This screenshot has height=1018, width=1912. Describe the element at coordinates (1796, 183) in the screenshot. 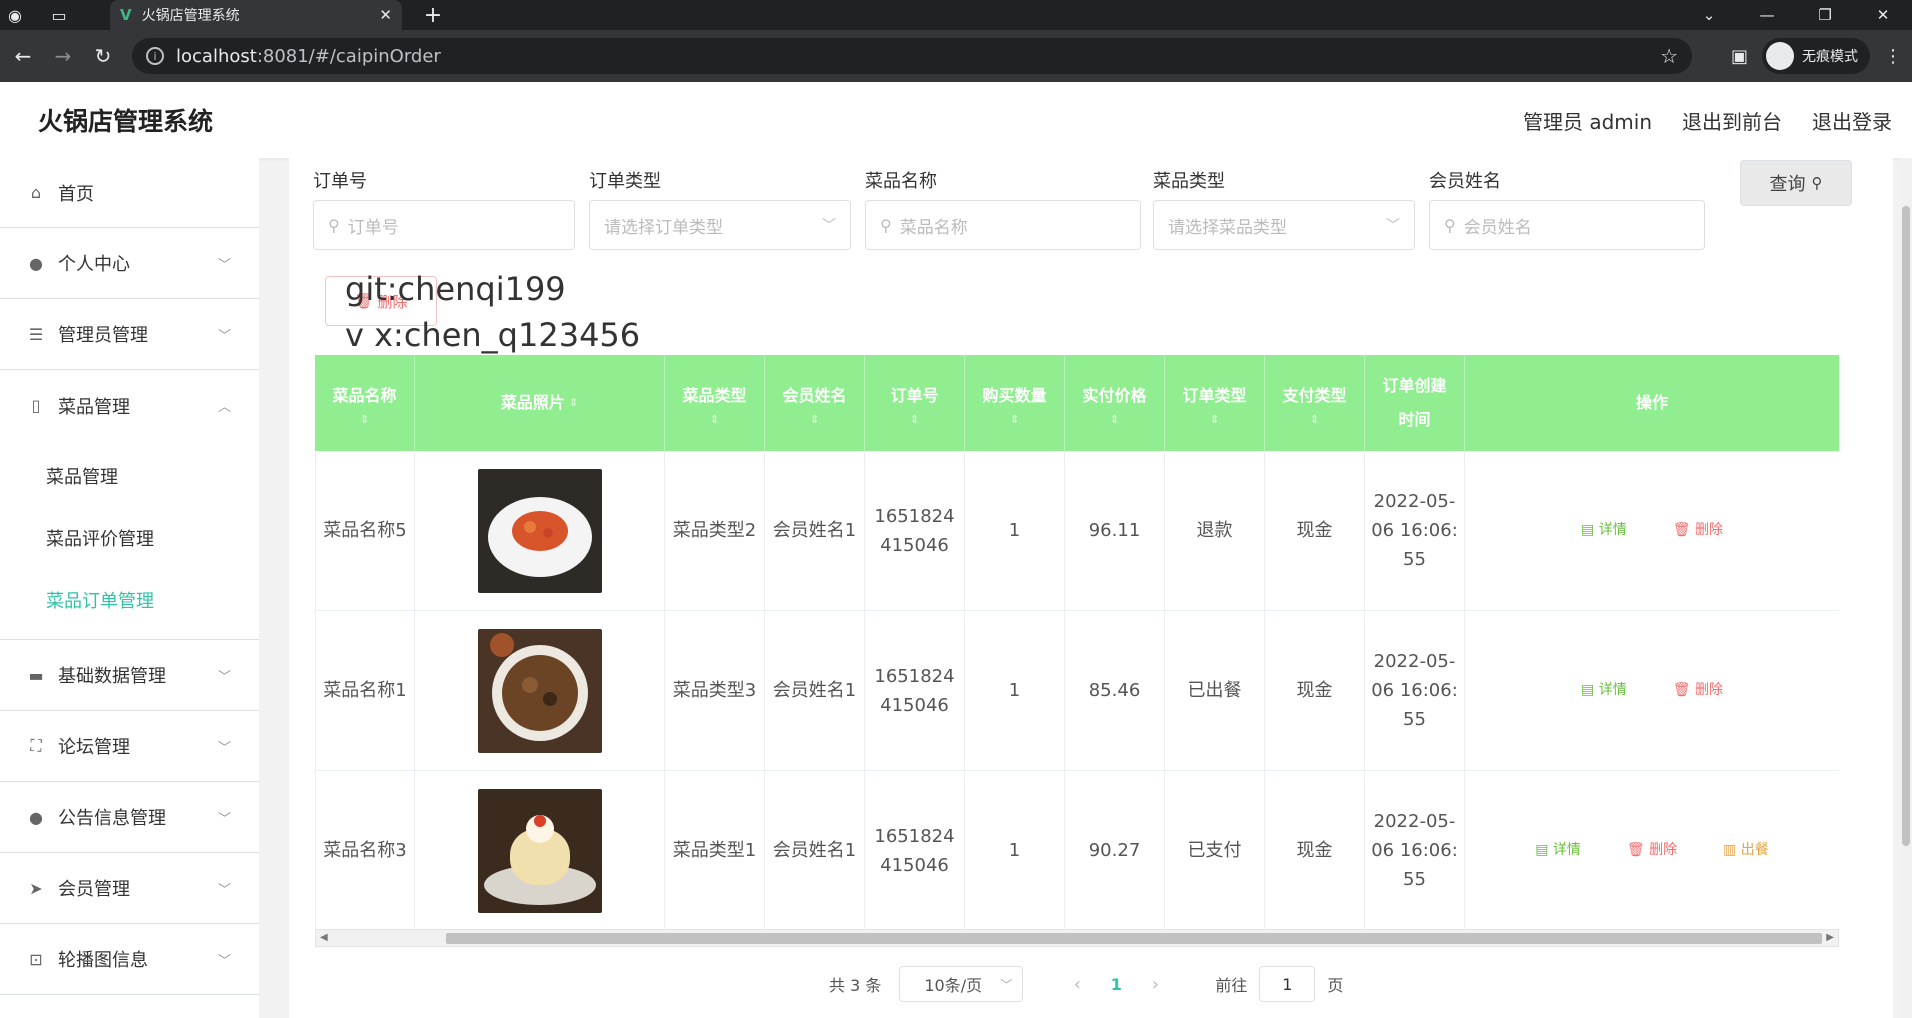

I see `query-button: 查询 ⚲` at that location.